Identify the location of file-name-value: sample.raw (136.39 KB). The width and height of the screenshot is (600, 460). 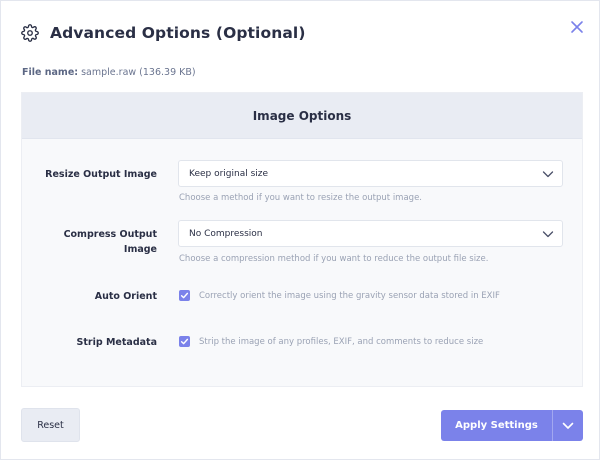
(138, 72).